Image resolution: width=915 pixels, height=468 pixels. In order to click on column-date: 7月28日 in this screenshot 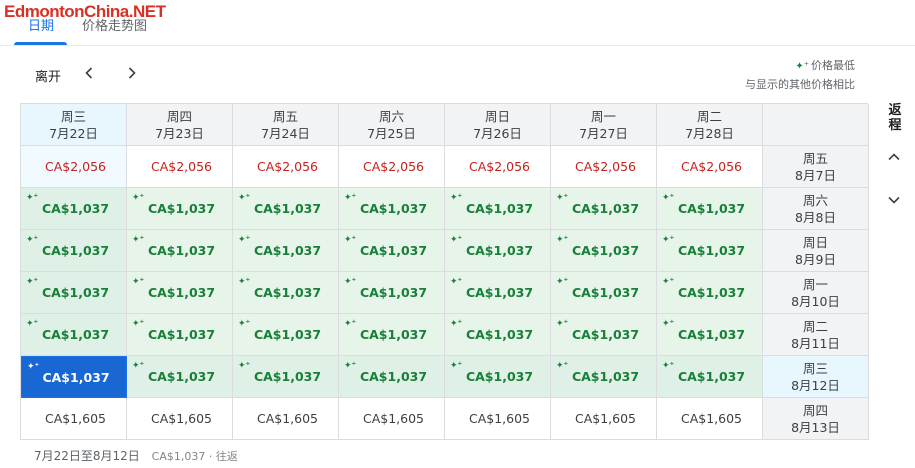, I will do `click(709, 133)`.